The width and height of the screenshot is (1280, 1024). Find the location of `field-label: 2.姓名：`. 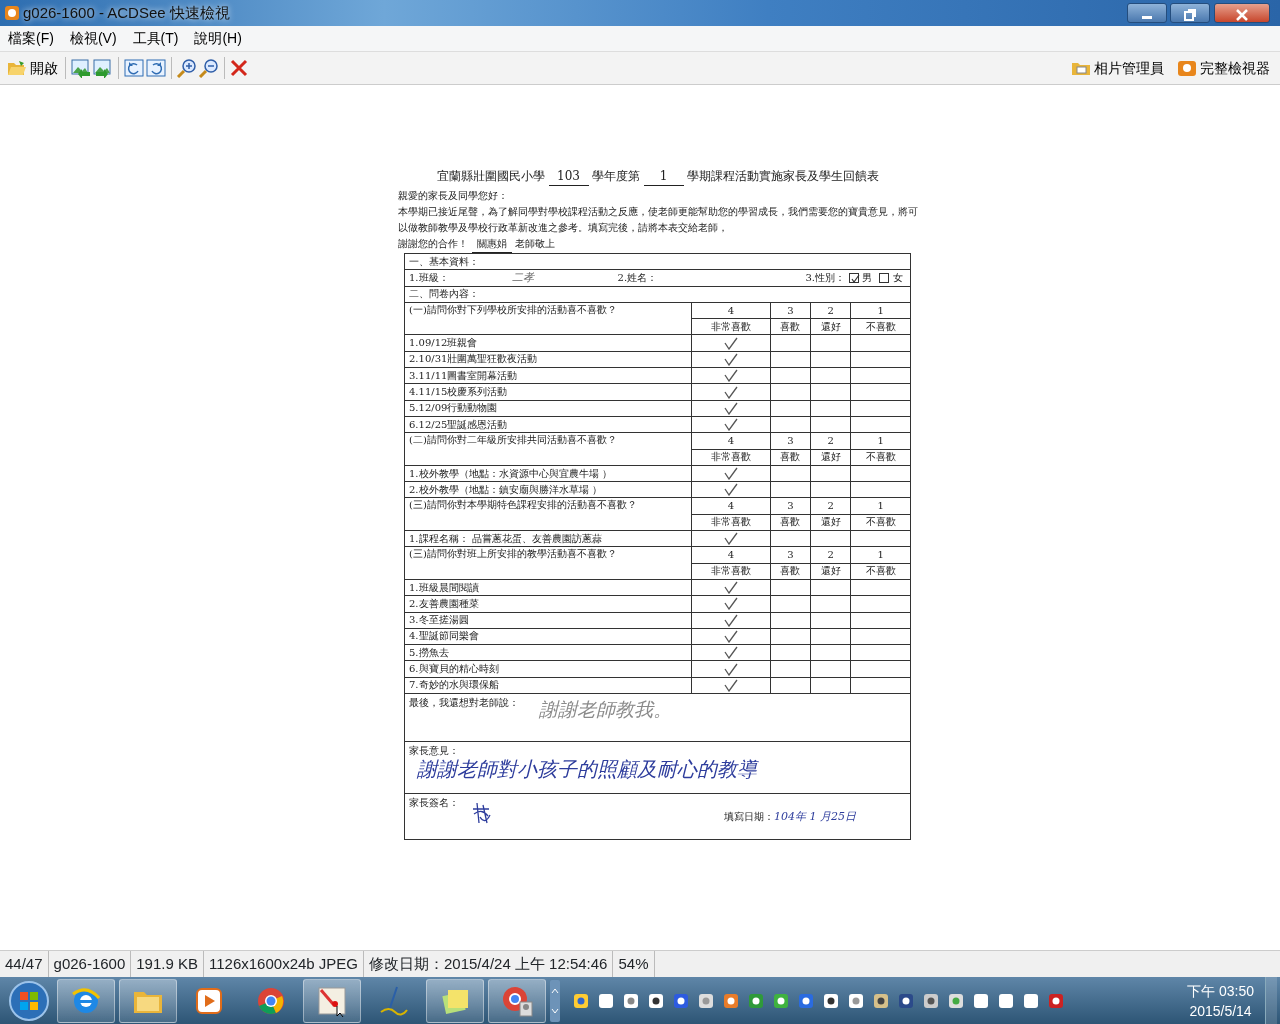

field-label: 2.姓名： is located at coordinates (637, 277).